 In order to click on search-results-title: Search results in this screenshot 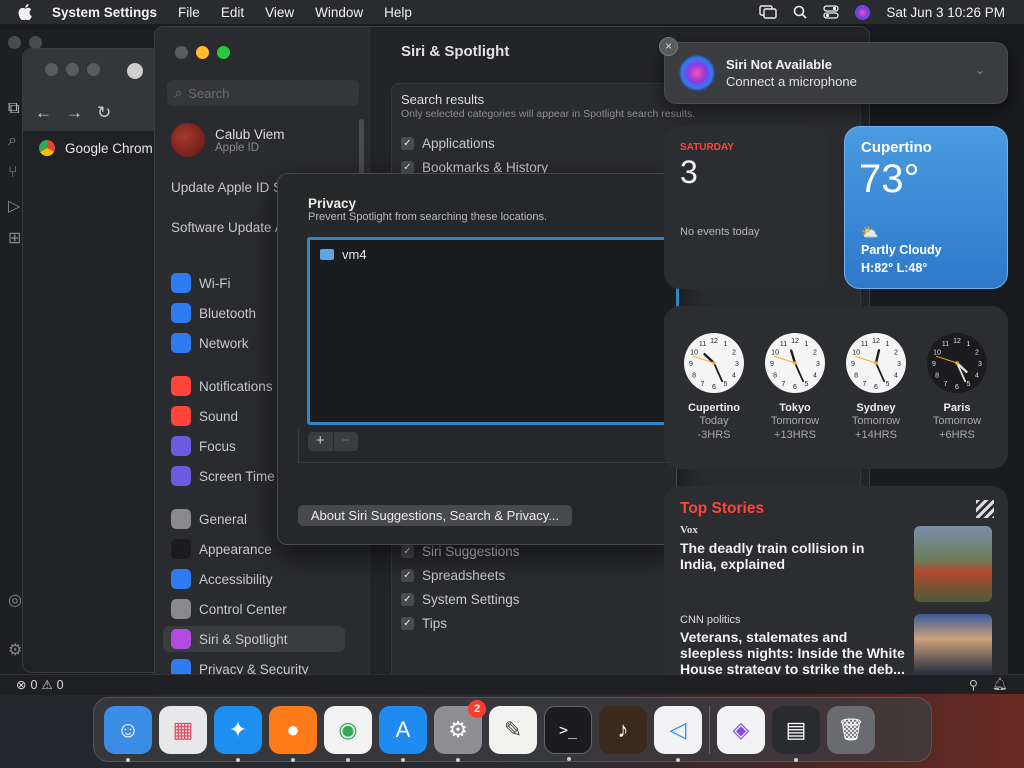, I will do `click(443, 99)`.